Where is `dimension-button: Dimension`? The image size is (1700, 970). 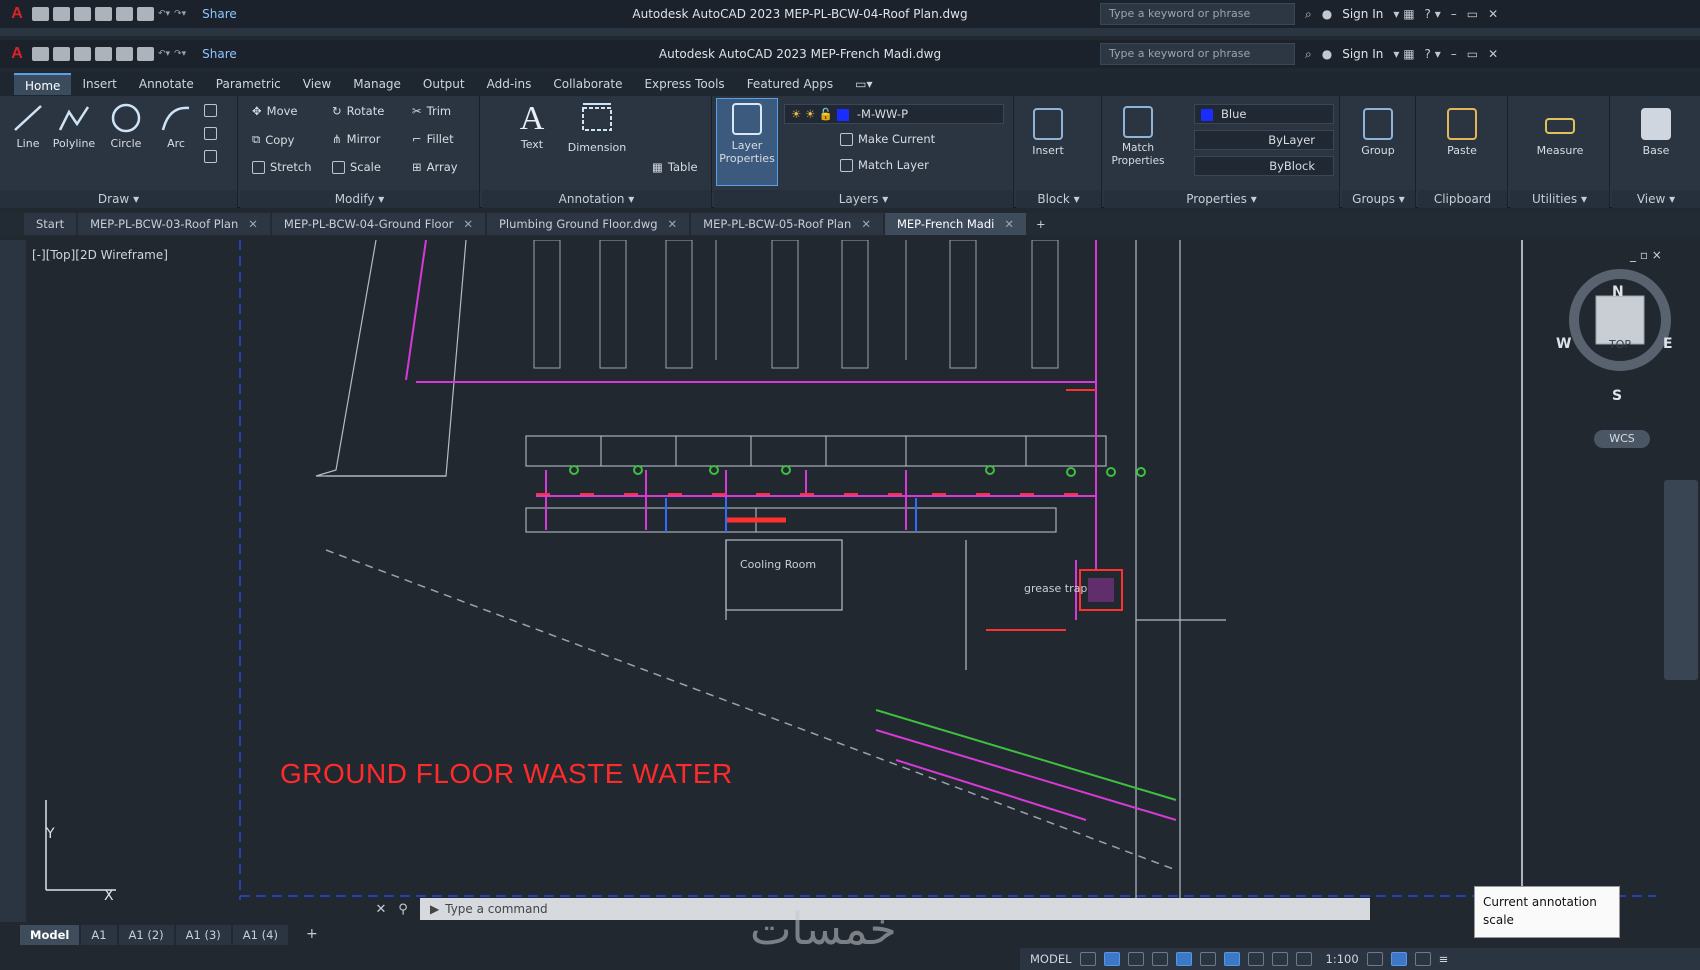 dimension-button: Dimension is located at coordinates (597, 127).